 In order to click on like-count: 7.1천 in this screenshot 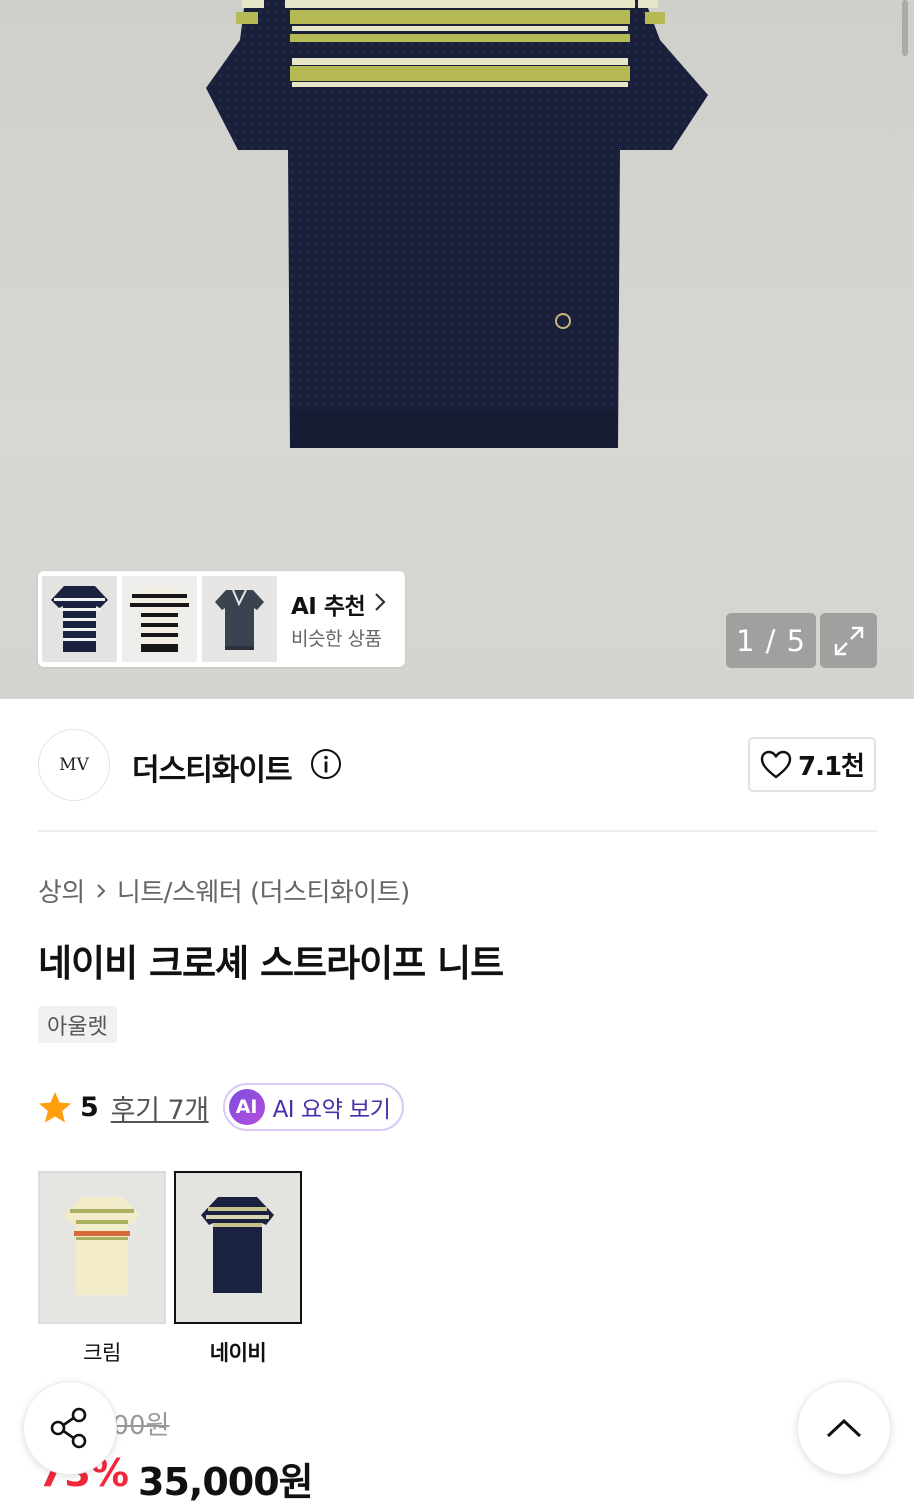, I will do `click(831, 767)`.